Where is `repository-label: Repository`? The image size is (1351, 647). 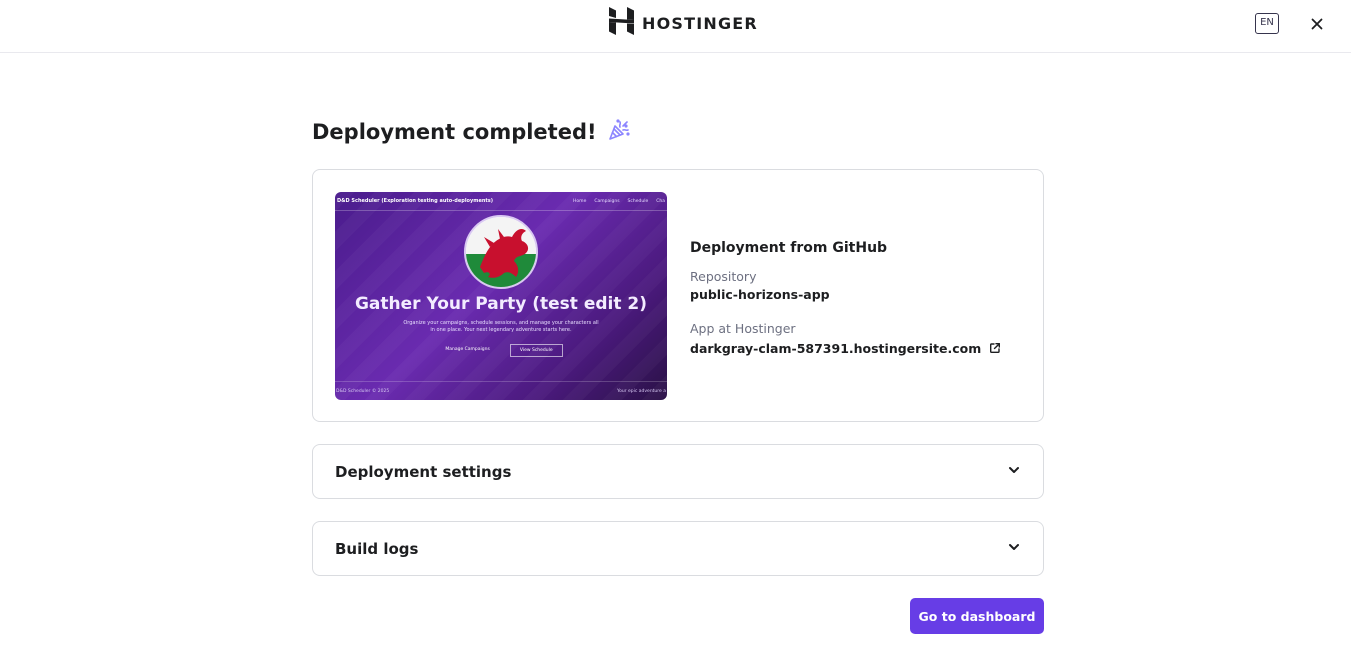
repository-label: Repository is located at coordinates (723, 276).